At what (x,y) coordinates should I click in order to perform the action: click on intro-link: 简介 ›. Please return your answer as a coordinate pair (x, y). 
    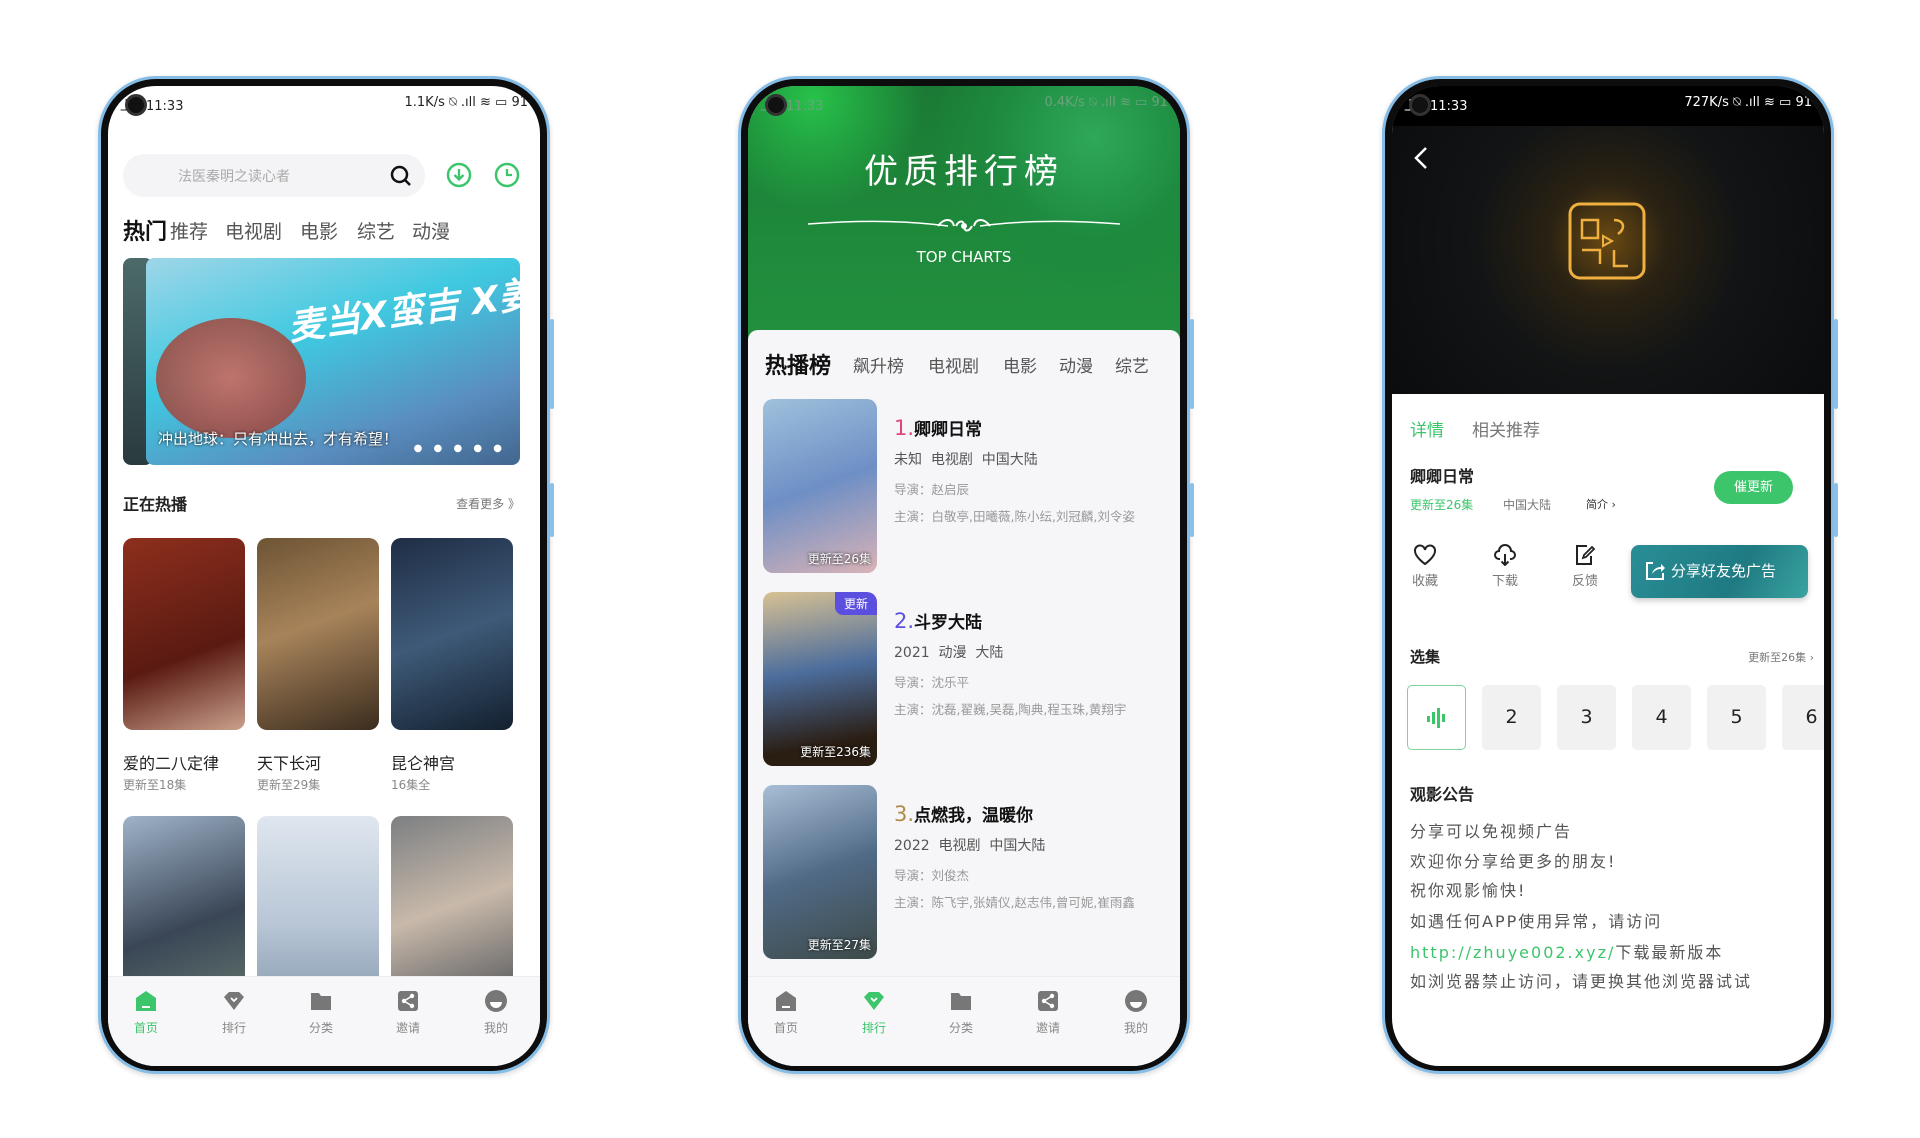
    Looking at the image, I should click on (1601, 504).